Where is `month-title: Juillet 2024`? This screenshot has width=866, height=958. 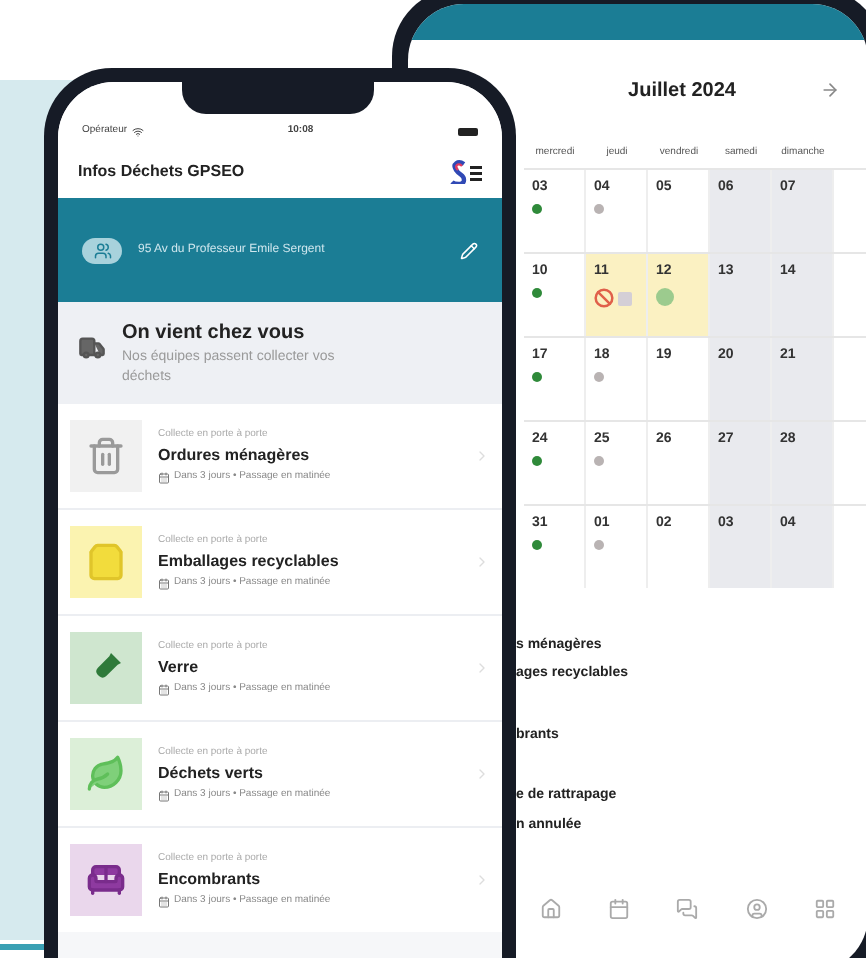
month-title: Juillet 2024 is located at coordinates (682, 91).